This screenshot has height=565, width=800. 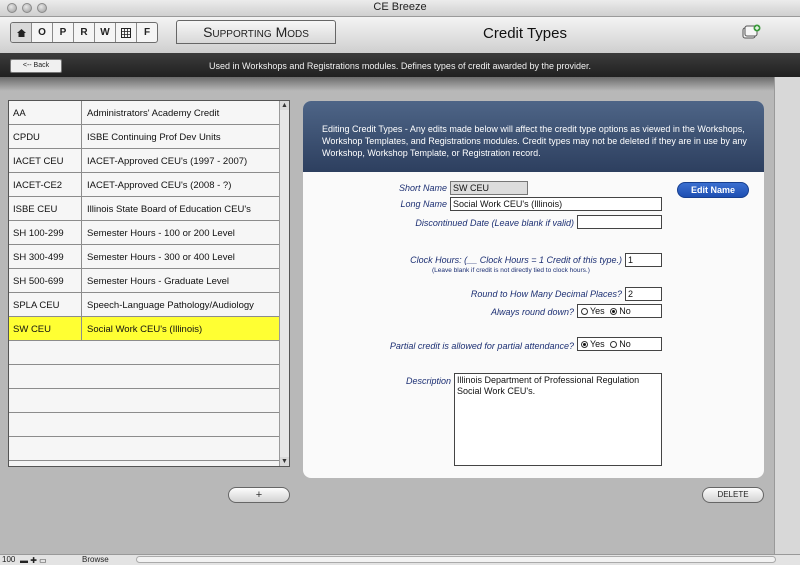 I want to click on module-nav: O P R W F, so click(x=84, y=32).